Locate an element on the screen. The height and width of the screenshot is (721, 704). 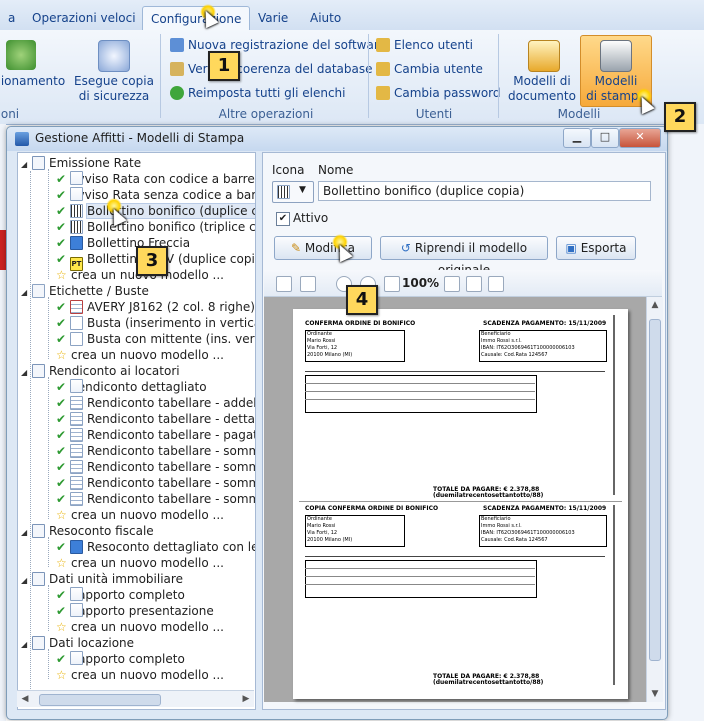
doc-ordinante-addr: Via Forti, 12 is located at coordinates (322, 348).